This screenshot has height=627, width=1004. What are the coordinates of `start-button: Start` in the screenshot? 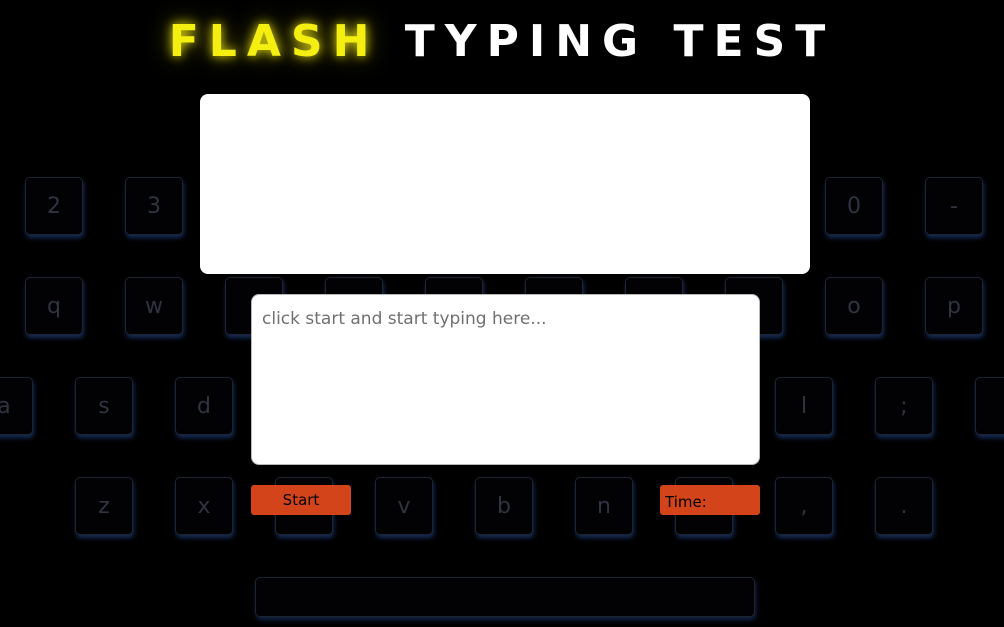 It's located at (301, 500).